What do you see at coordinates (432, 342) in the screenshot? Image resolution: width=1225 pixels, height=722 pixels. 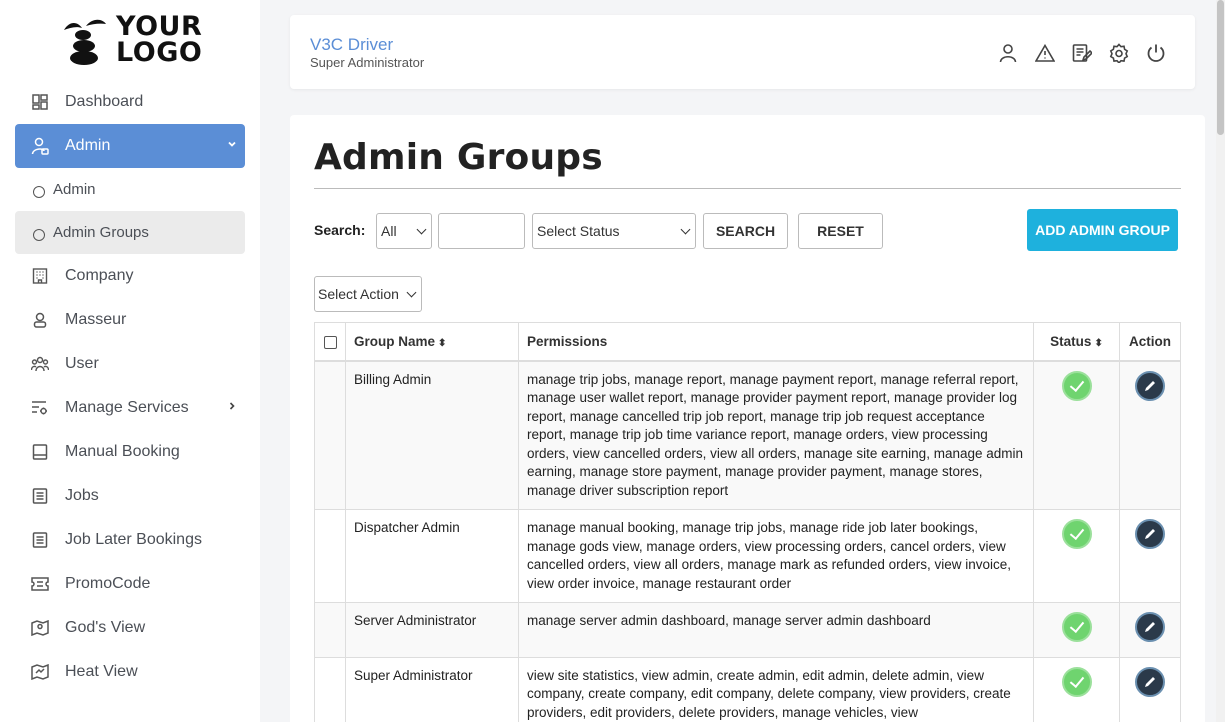 I see `column-header-group-name: Group Name ⬍` at bounding box center [432, 342].